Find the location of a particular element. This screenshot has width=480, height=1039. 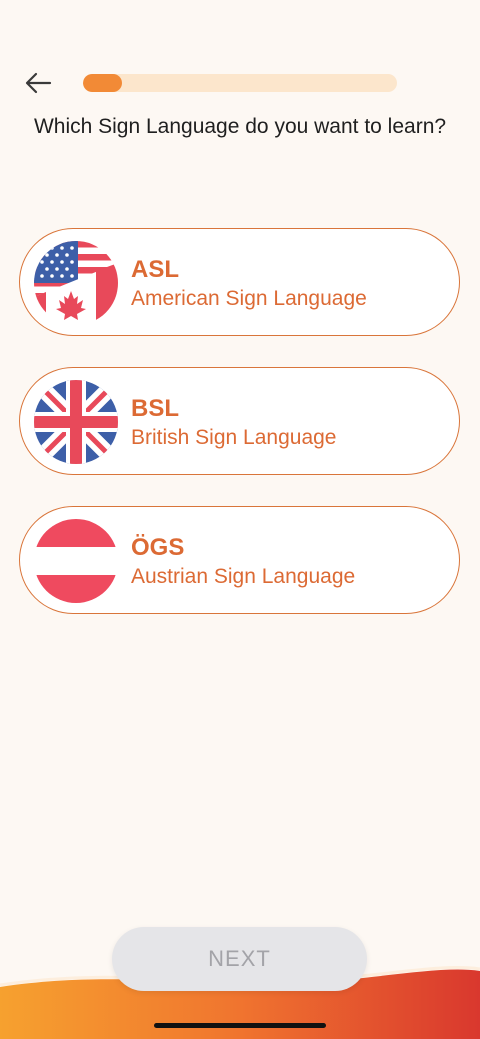

option-bsl: BSL British Sign Language is located at coordinates (239, 421).